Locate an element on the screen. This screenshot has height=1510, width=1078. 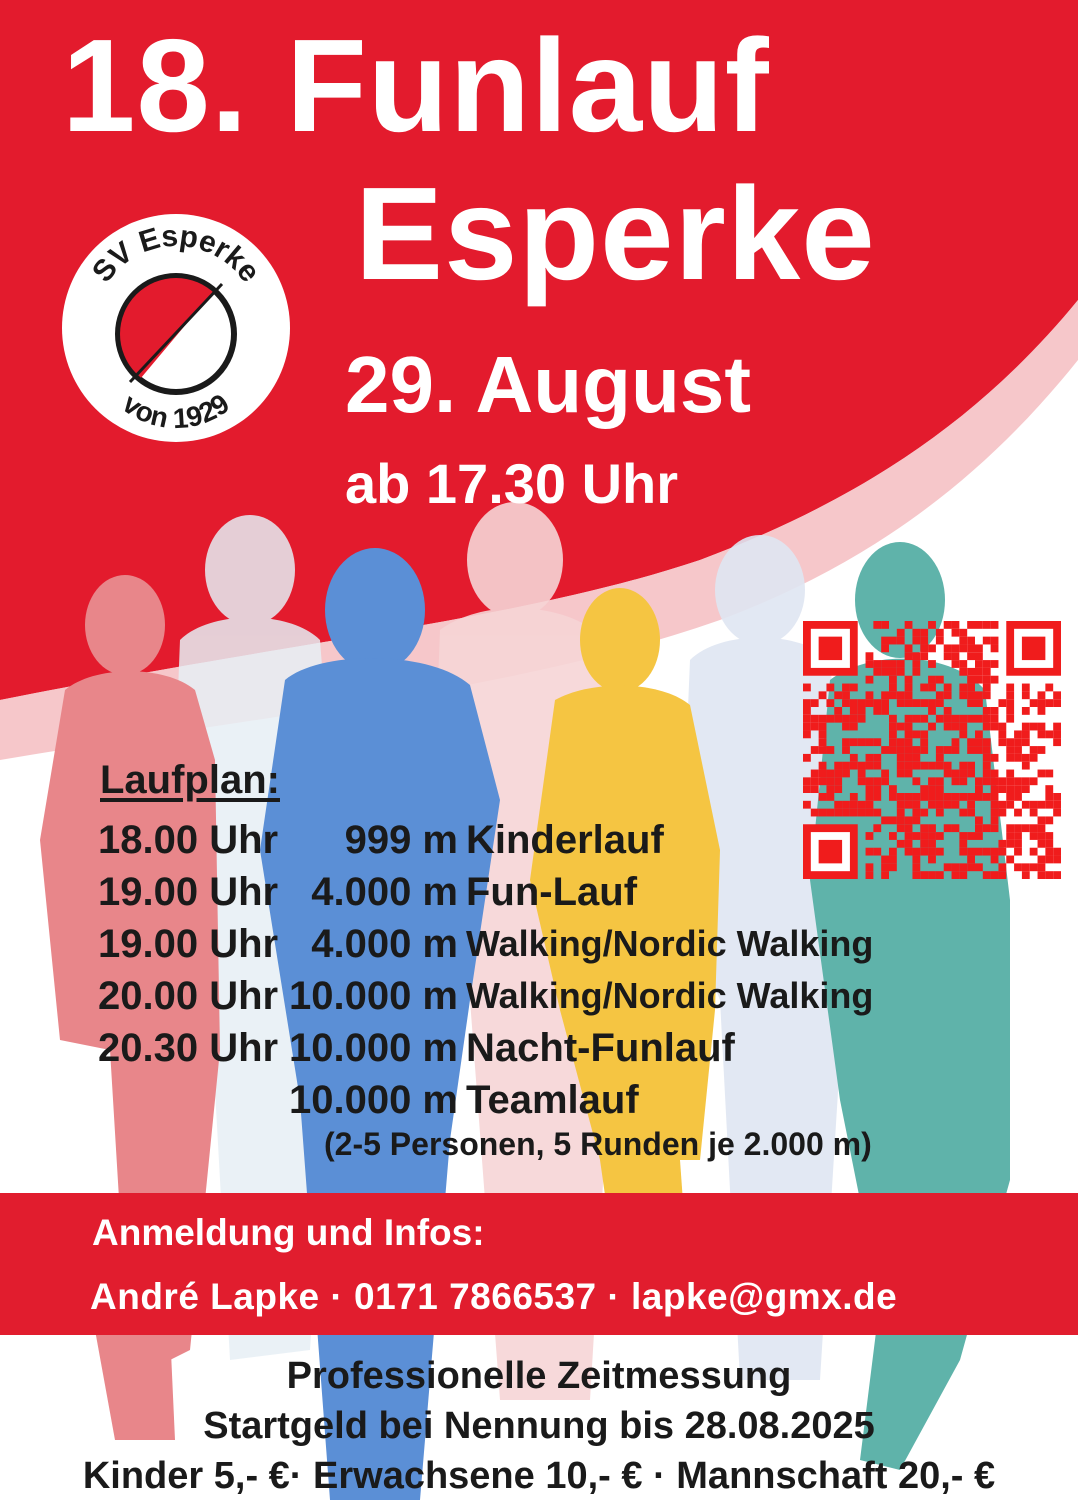
schedule-row: 10.000 m Teamlauf is located at coordinates (578, 1100).